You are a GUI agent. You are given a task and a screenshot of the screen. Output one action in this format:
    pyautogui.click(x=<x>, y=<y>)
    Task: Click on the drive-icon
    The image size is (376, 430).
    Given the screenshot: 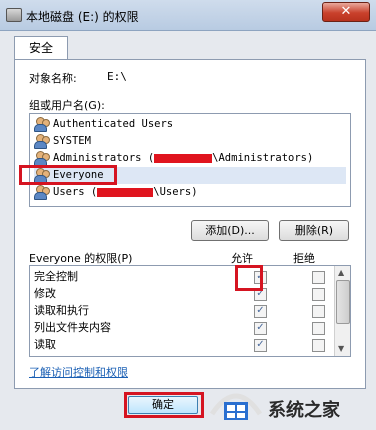 What is the action you would take?
    pyautogui.click(x=14, y=15)
    